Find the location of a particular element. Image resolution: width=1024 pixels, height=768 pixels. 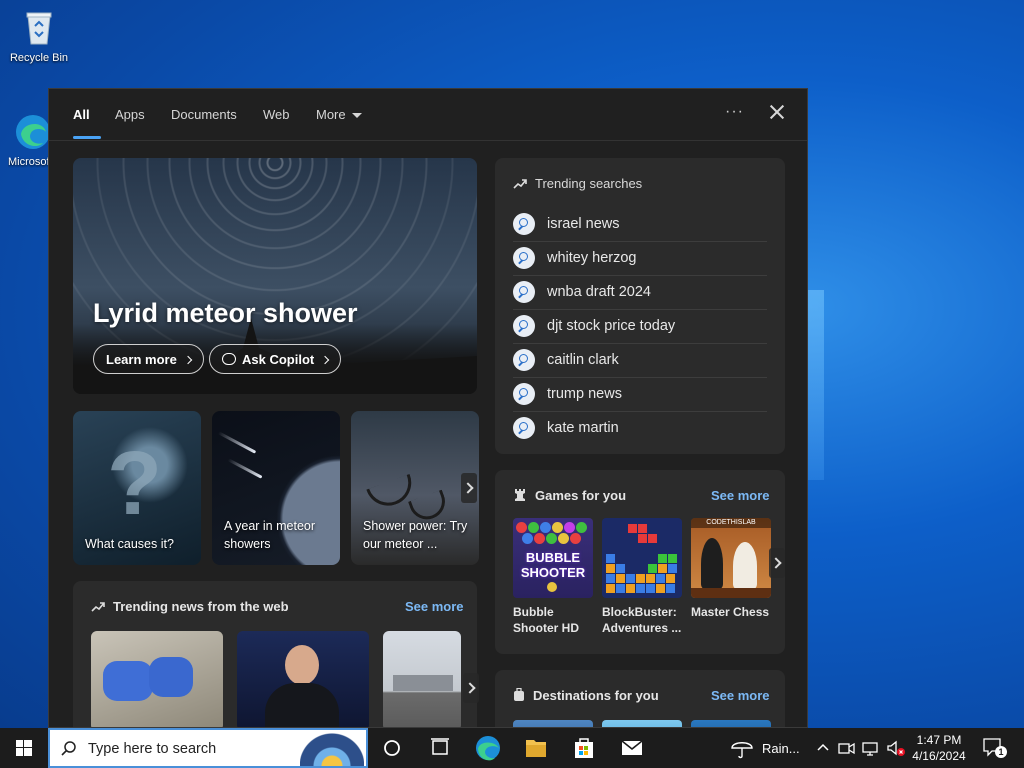

clock-time: 1:47 PM is located at coordinates (939, 740).